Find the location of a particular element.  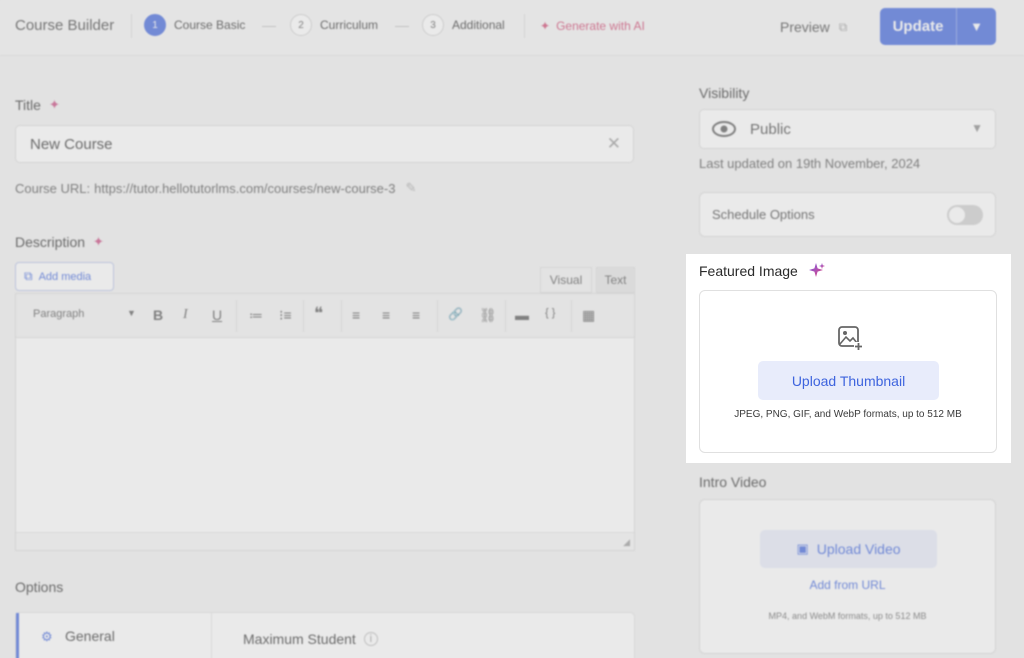

brand-title: Course Builder is located at coordinates (65, 25).